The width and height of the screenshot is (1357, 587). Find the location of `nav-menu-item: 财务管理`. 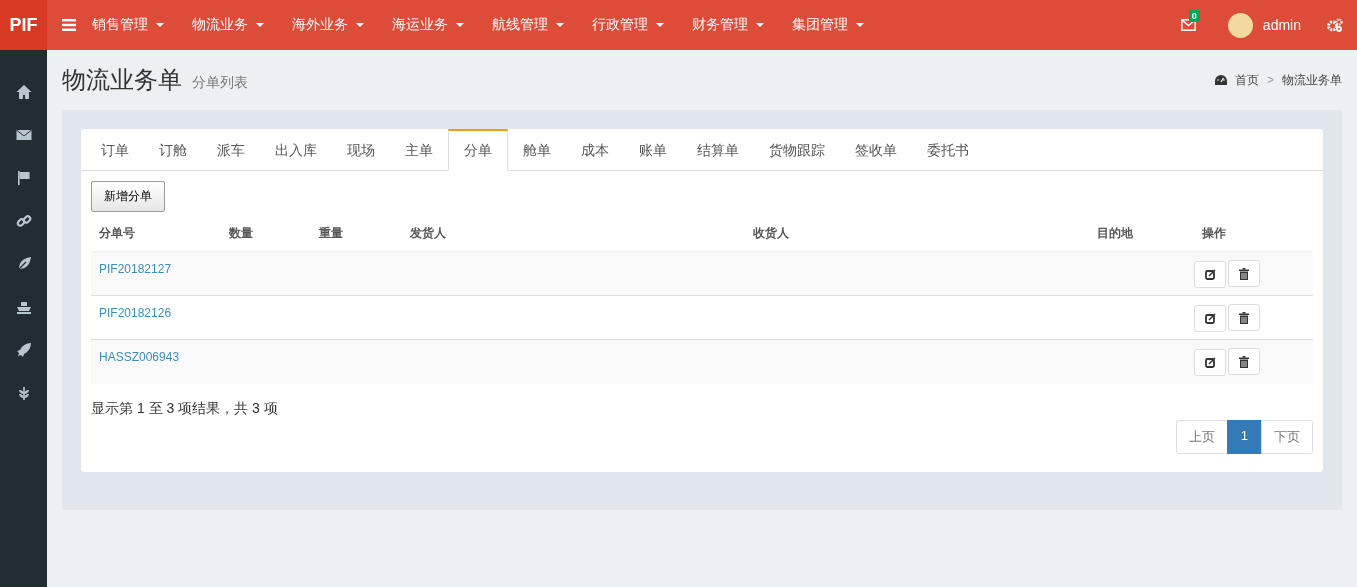

nav-menu-item: 财务管理 is located at coordinates (728, 25).